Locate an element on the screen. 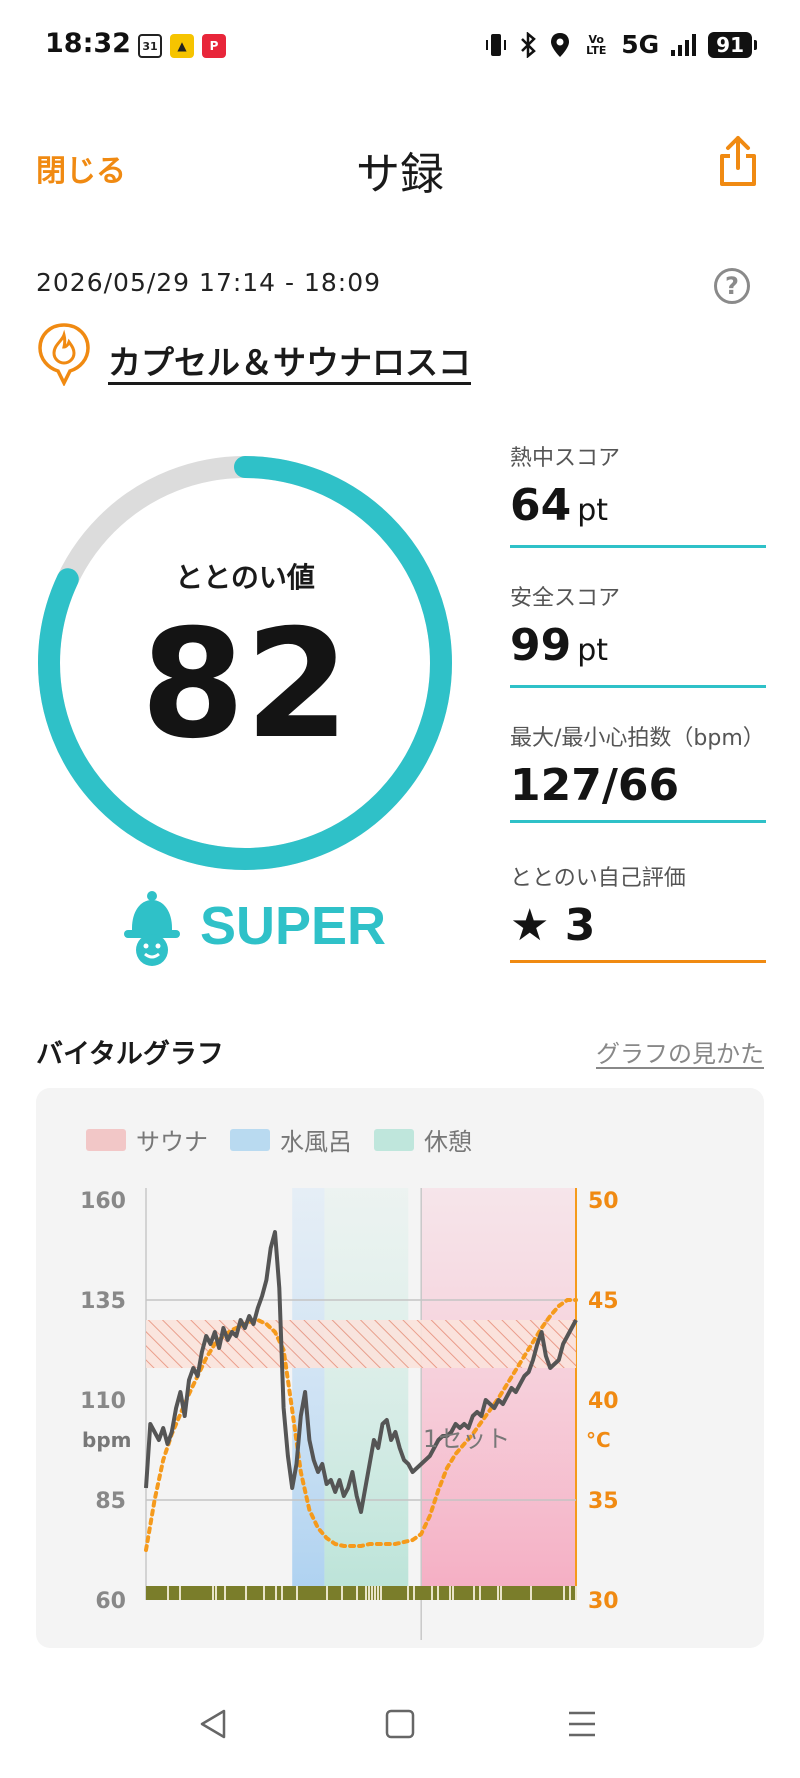  activity-strip is located at coordinates (361, 1593).